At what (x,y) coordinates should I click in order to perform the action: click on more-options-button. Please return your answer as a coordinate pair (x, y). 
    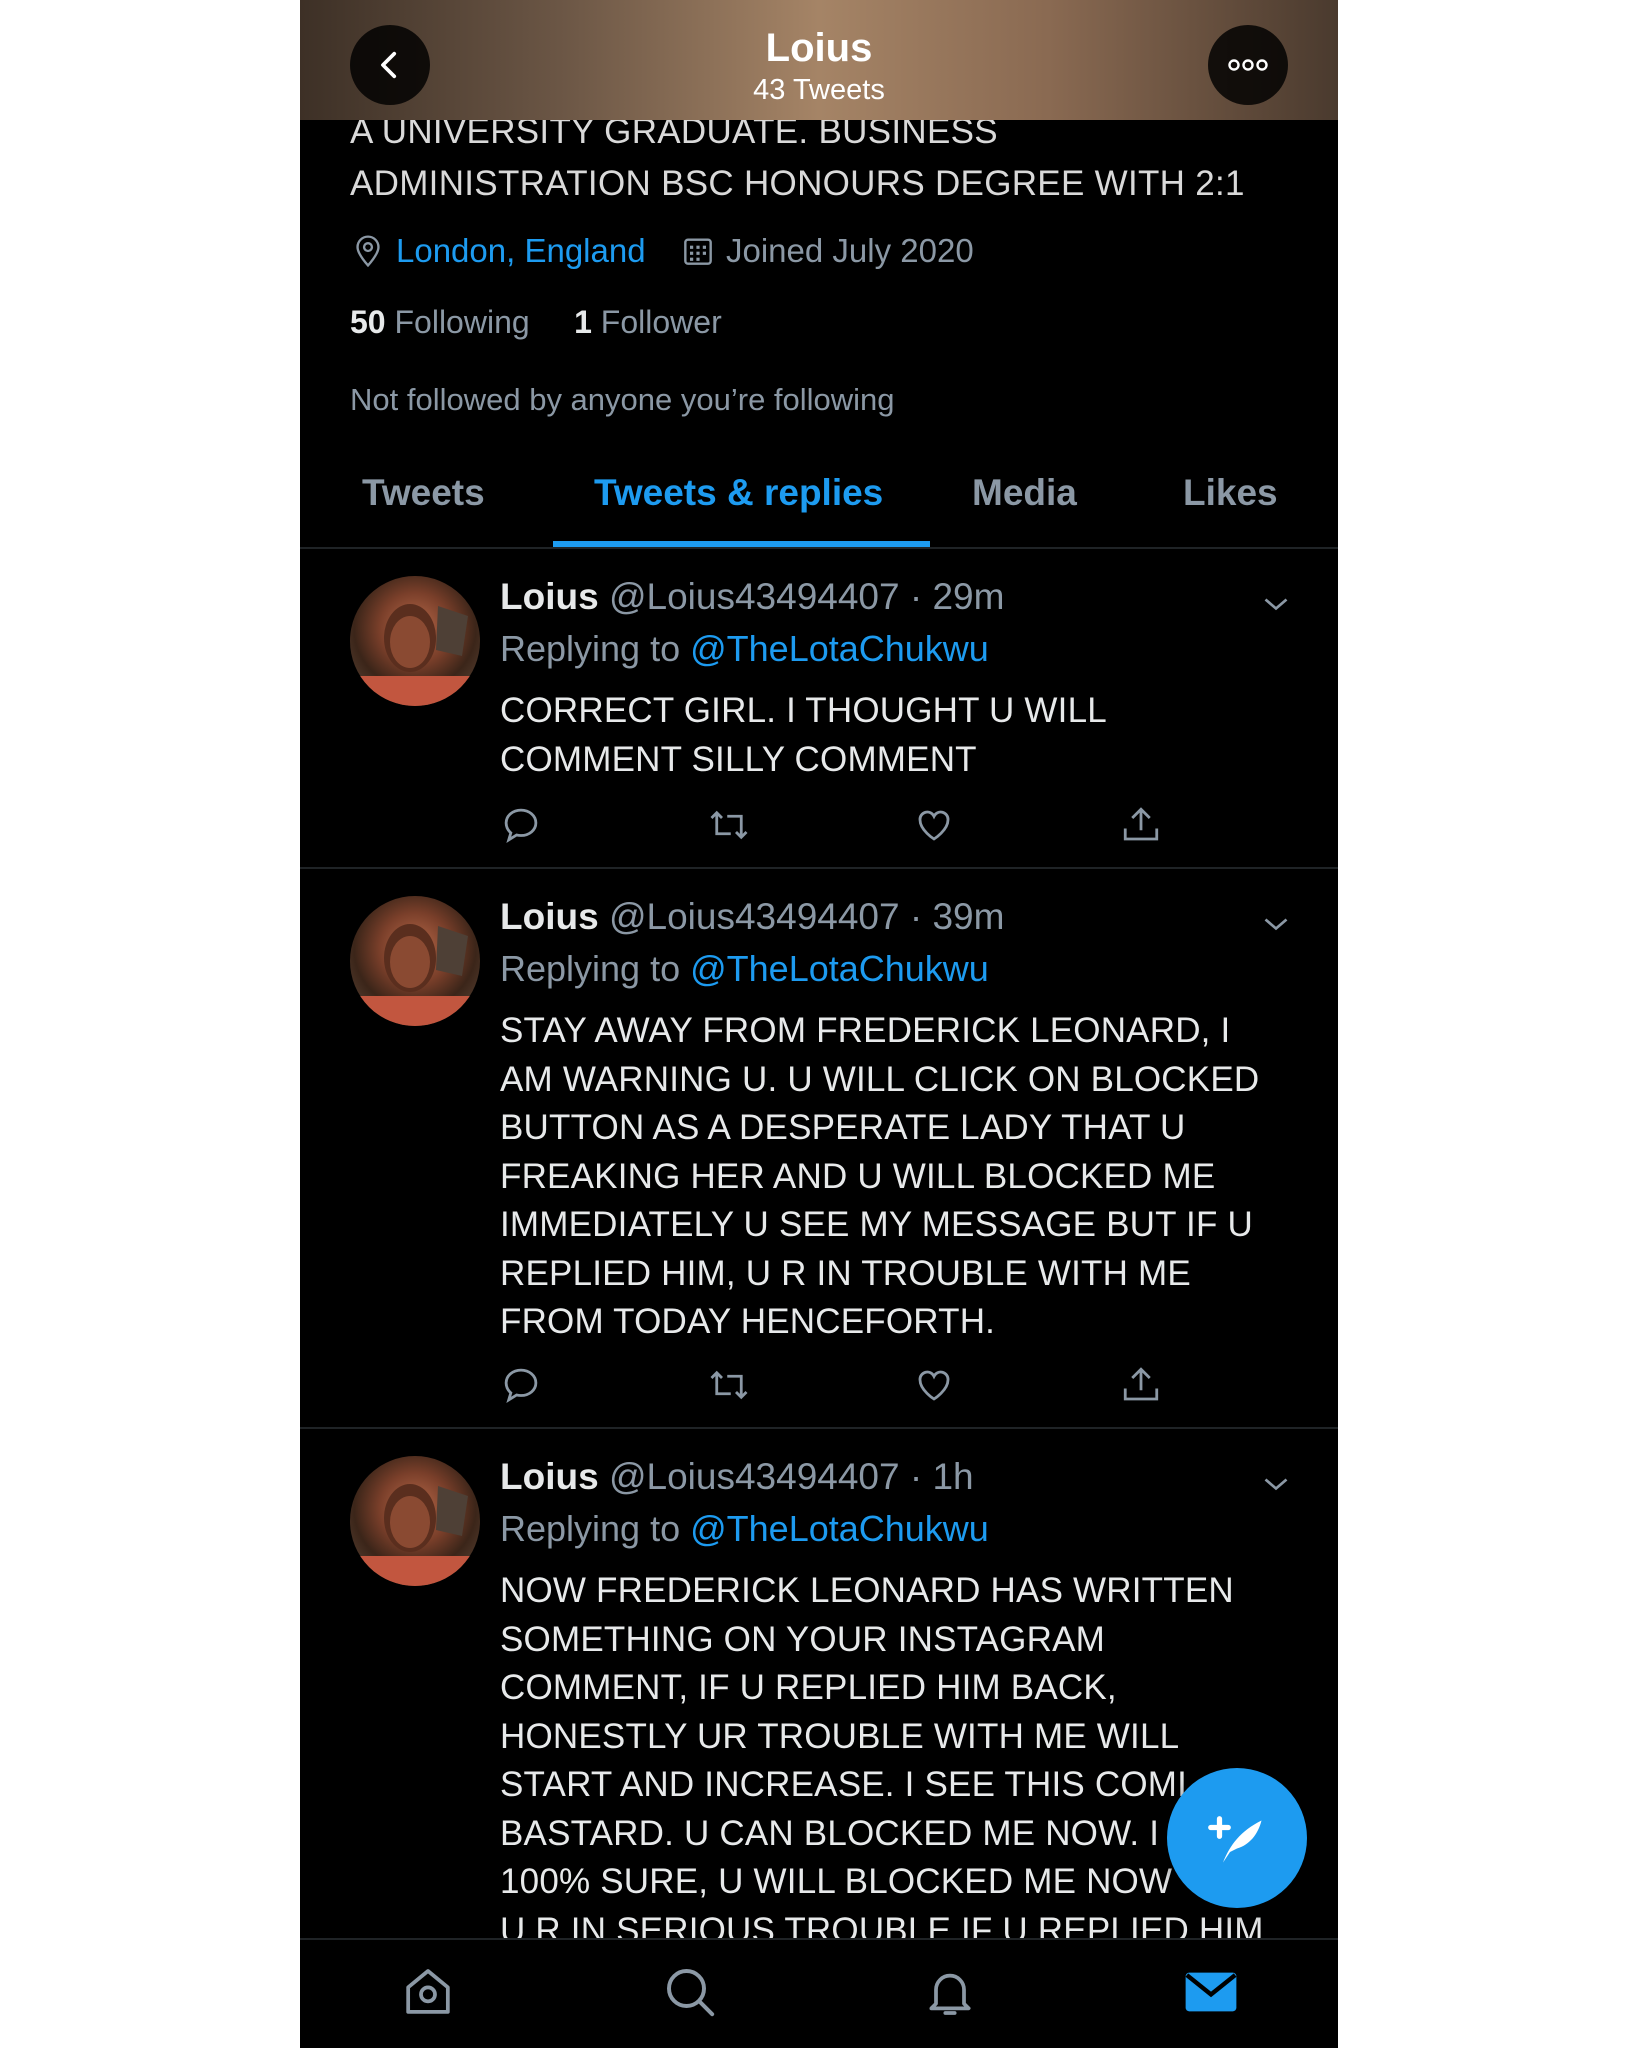
    Looking at the image, I should click on (1248, 65).